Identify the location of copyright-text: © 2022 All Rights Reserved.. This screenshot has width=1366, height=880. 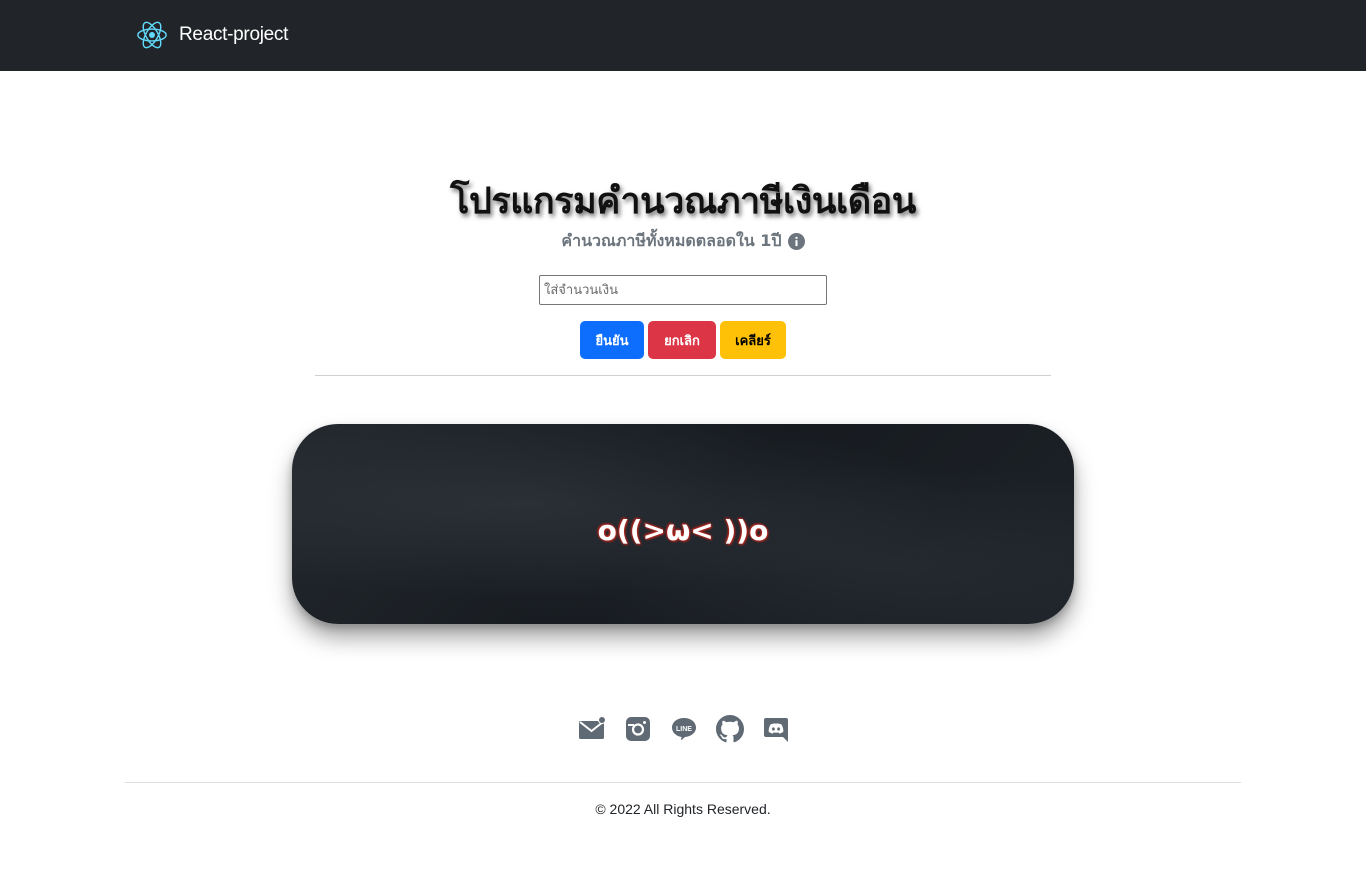
(683, 809).